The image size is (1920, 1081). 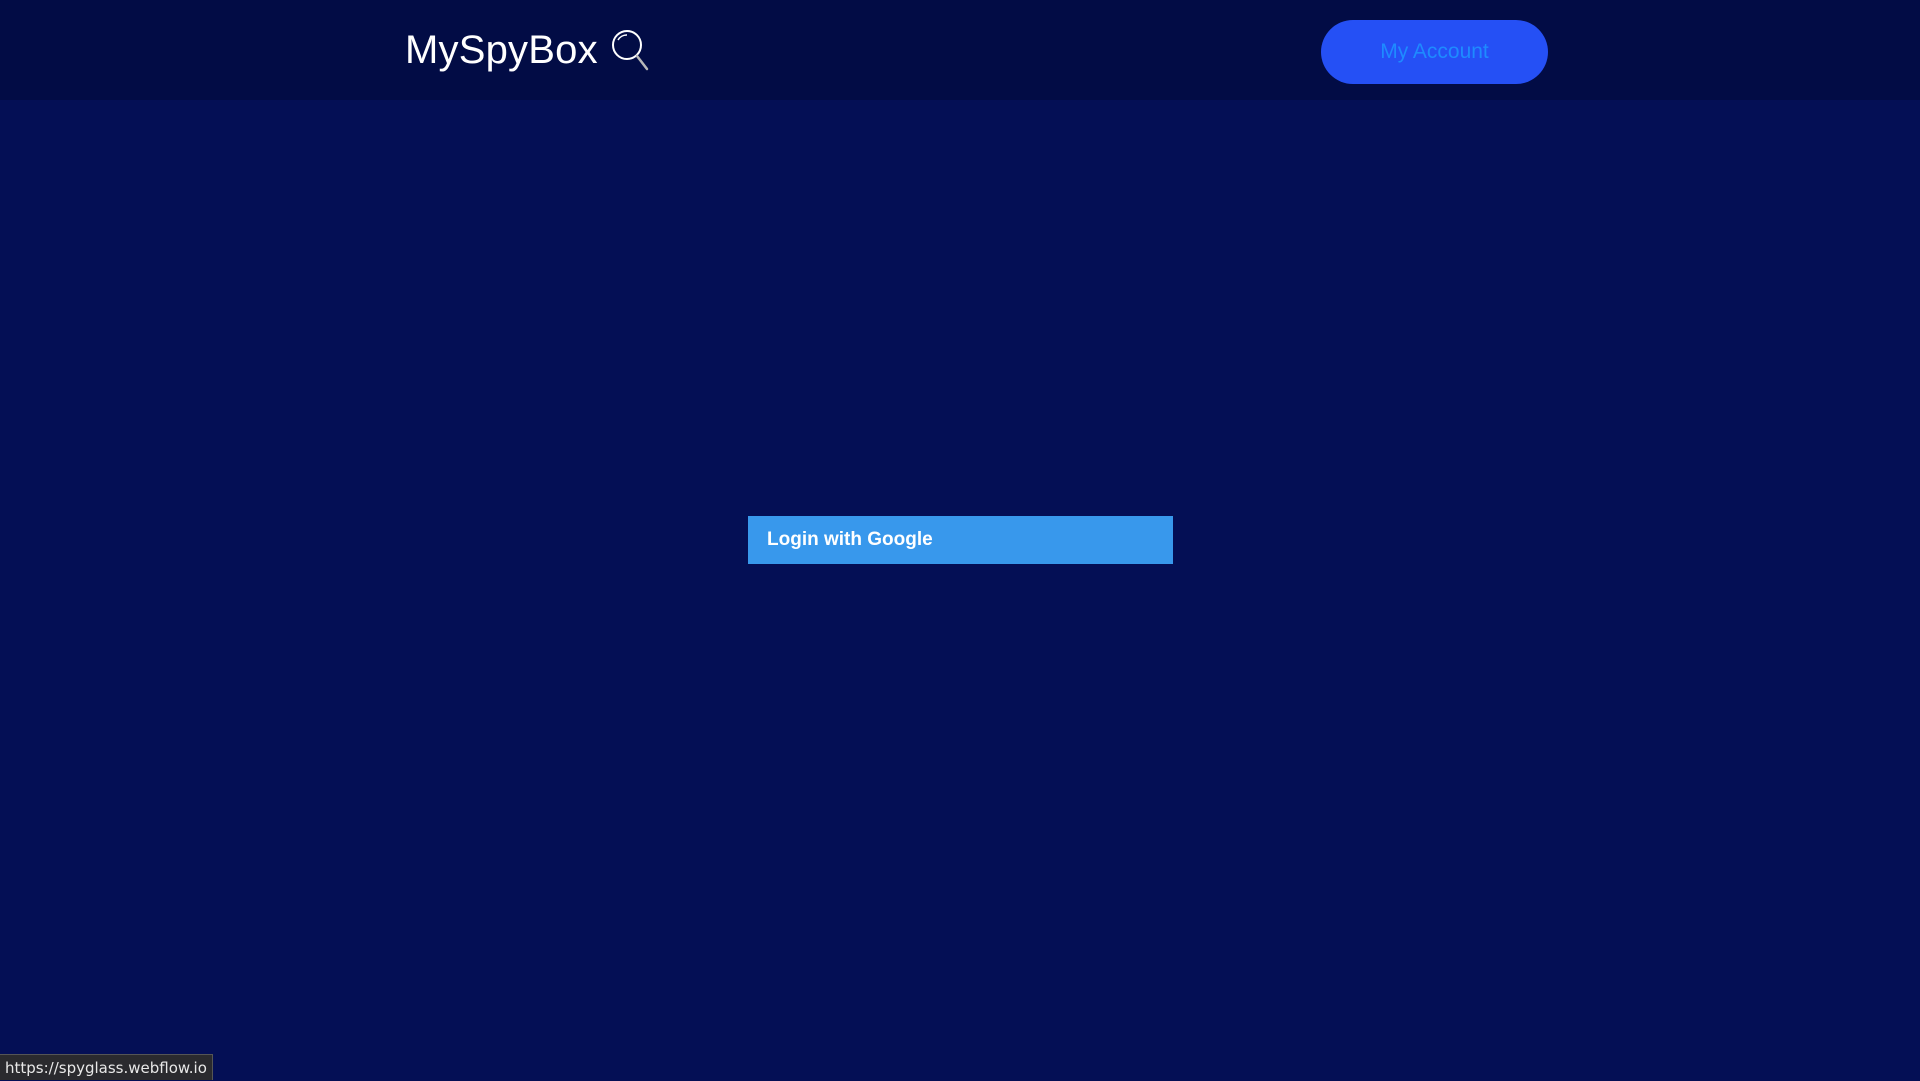 I want to click on login-with-google-button: Login with Google, so click(x=960, y=540).